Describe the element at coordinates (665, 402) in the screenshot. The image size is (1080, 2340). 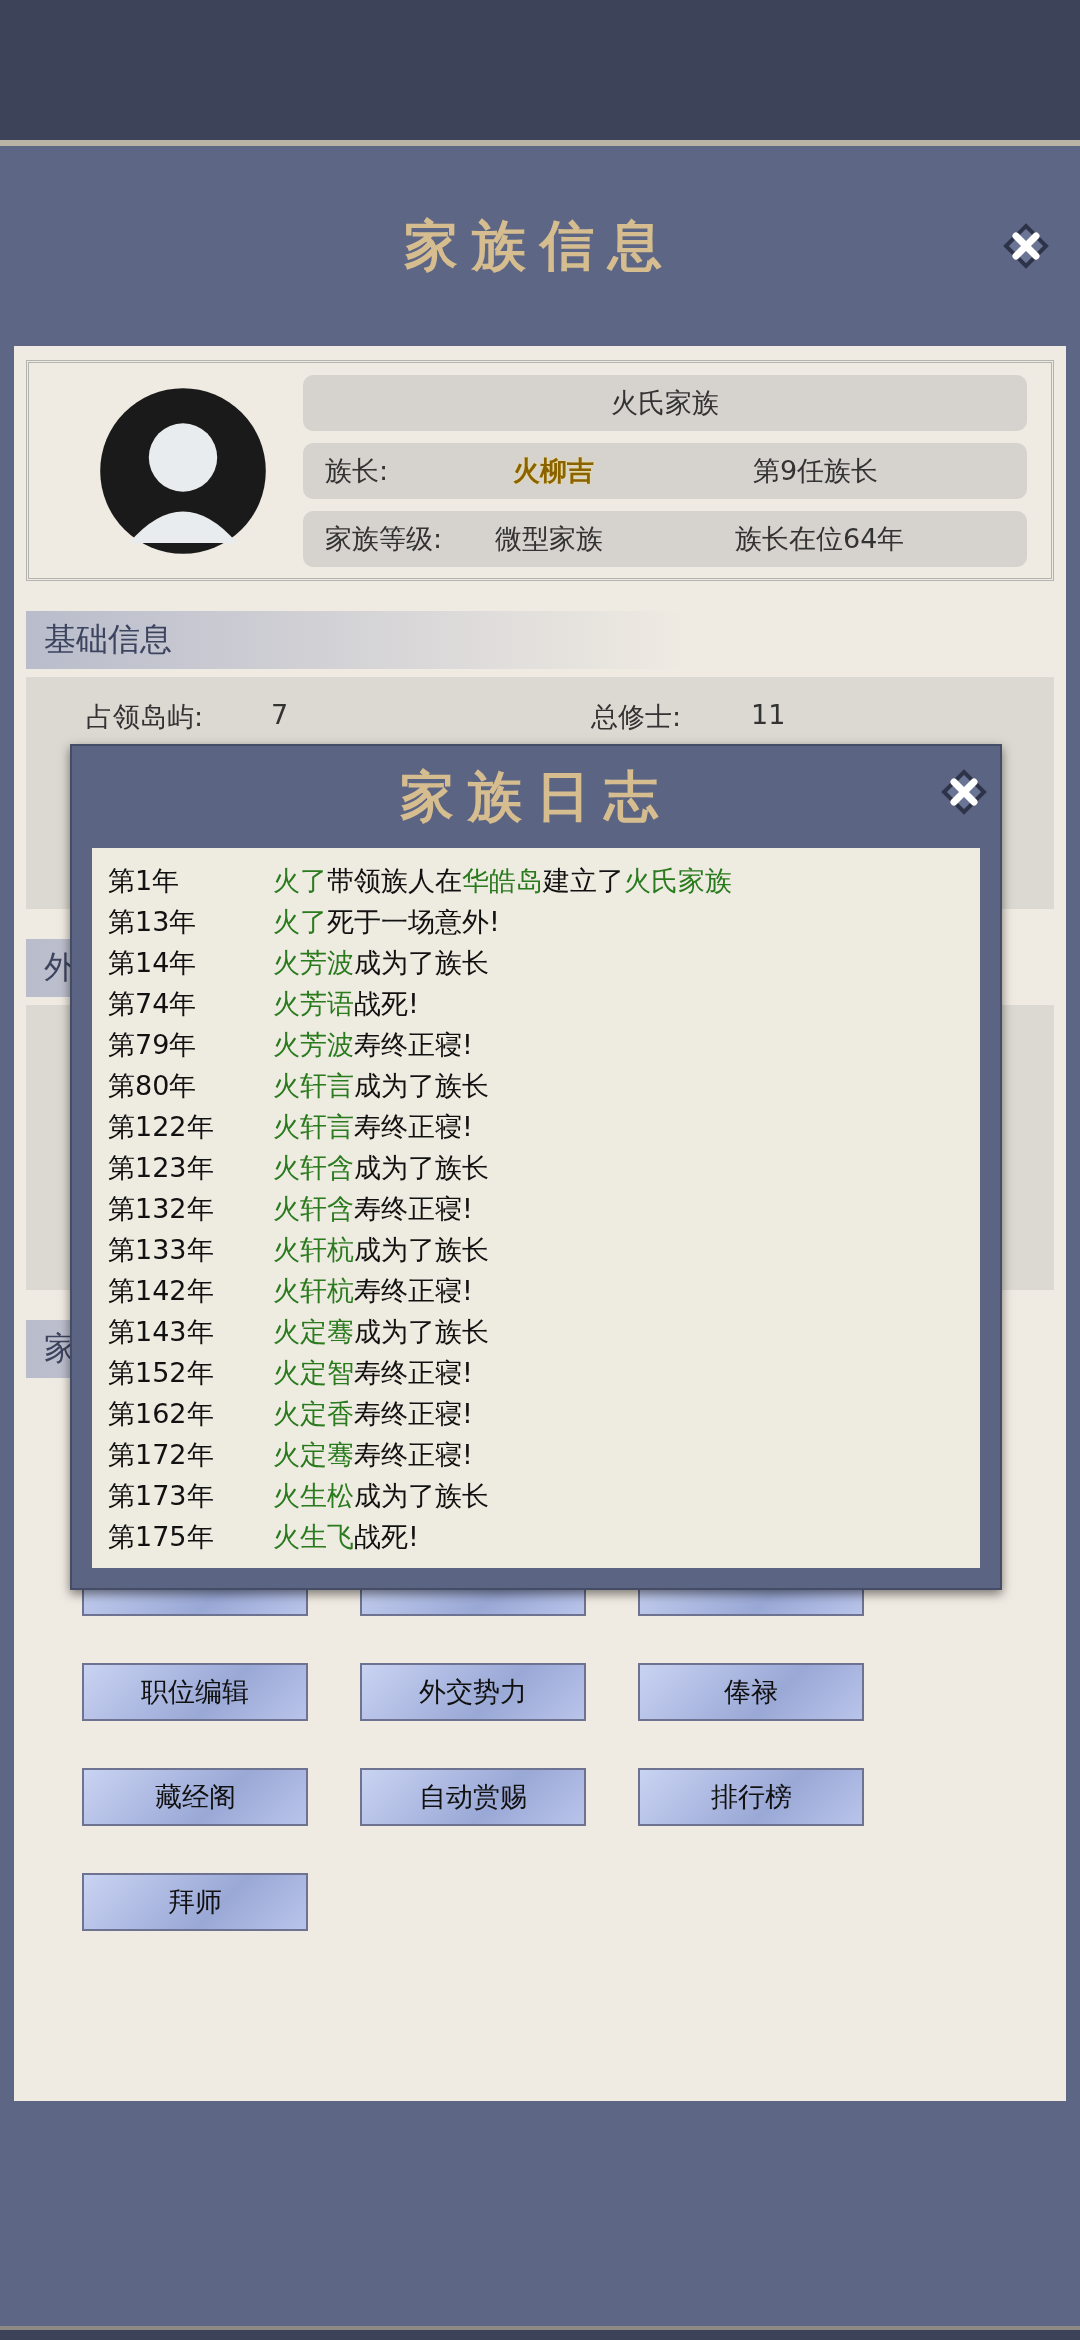
I see `family-name: 火氏家族` at that location.